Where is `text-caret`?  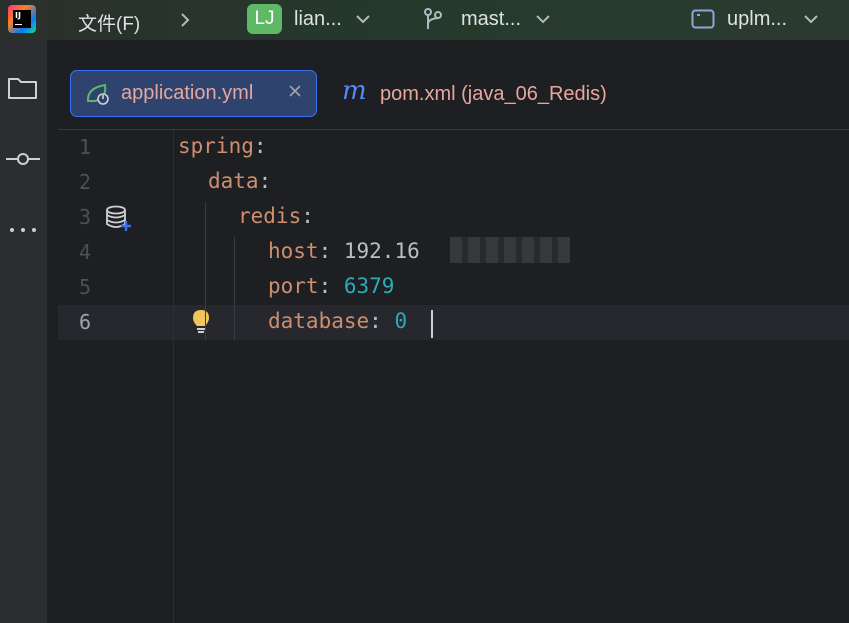
text-caret is located at coordinates (432, 324).